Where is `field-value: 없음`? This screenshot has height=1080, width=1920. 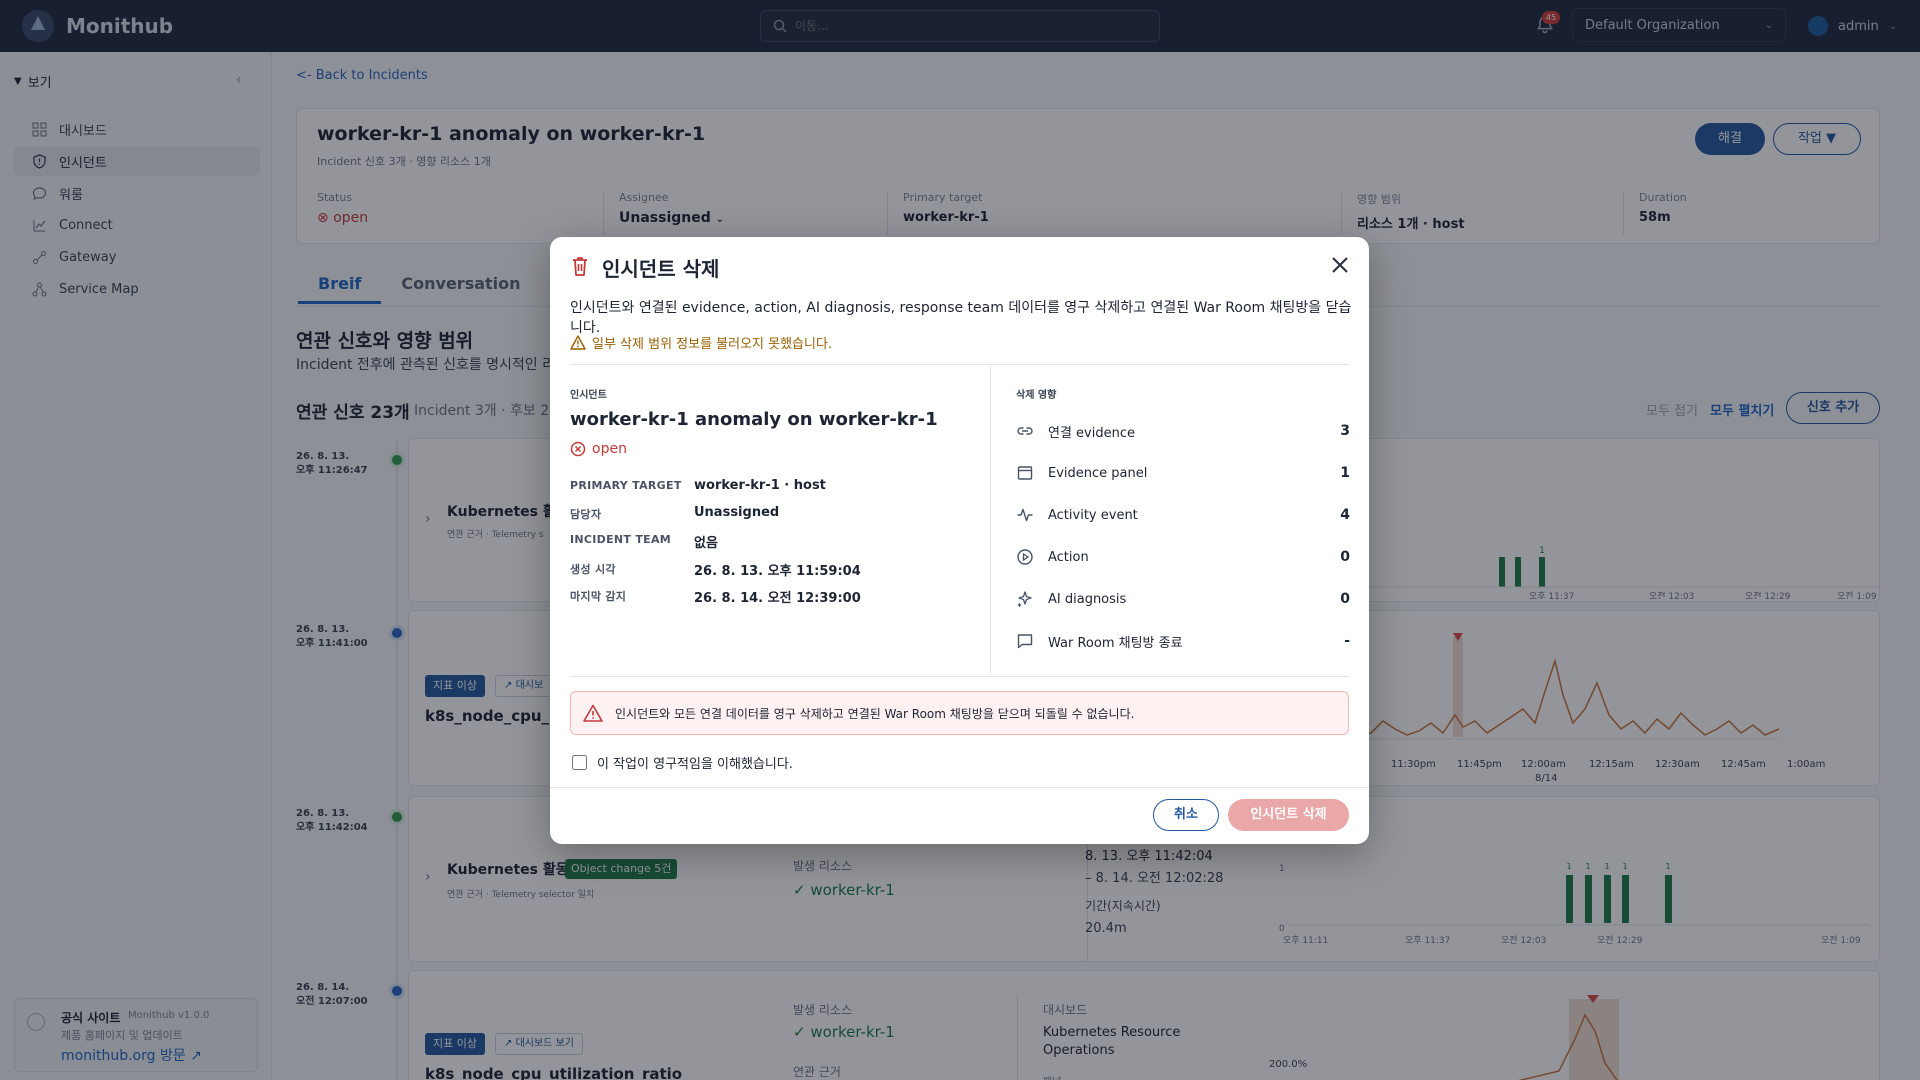
field-value: 없음 is located at coordinates (706, 543).